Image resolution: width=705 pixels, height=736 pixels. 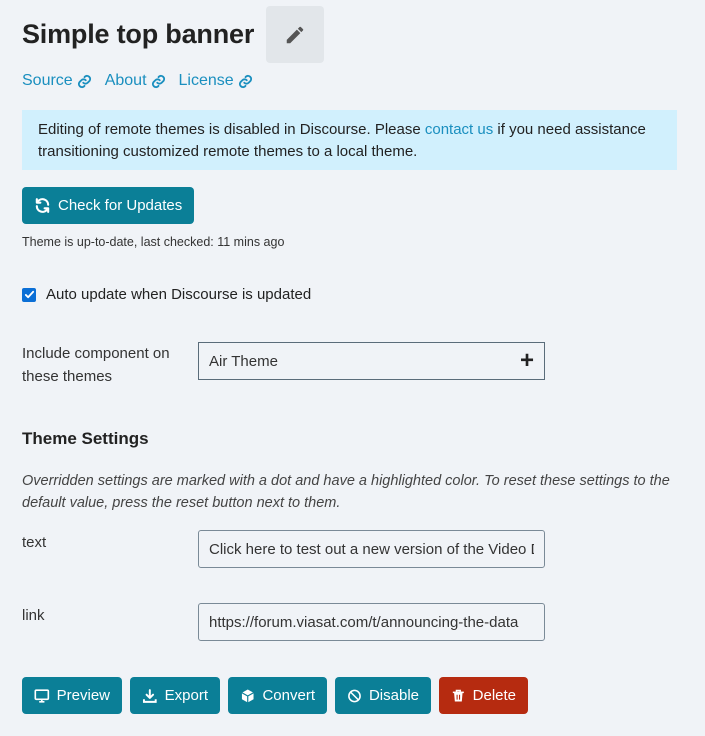 What do you see at coordinates (138, 34) in the screenshot?
I see `page-title: Simple top banner` at bounding box center [138, 34].